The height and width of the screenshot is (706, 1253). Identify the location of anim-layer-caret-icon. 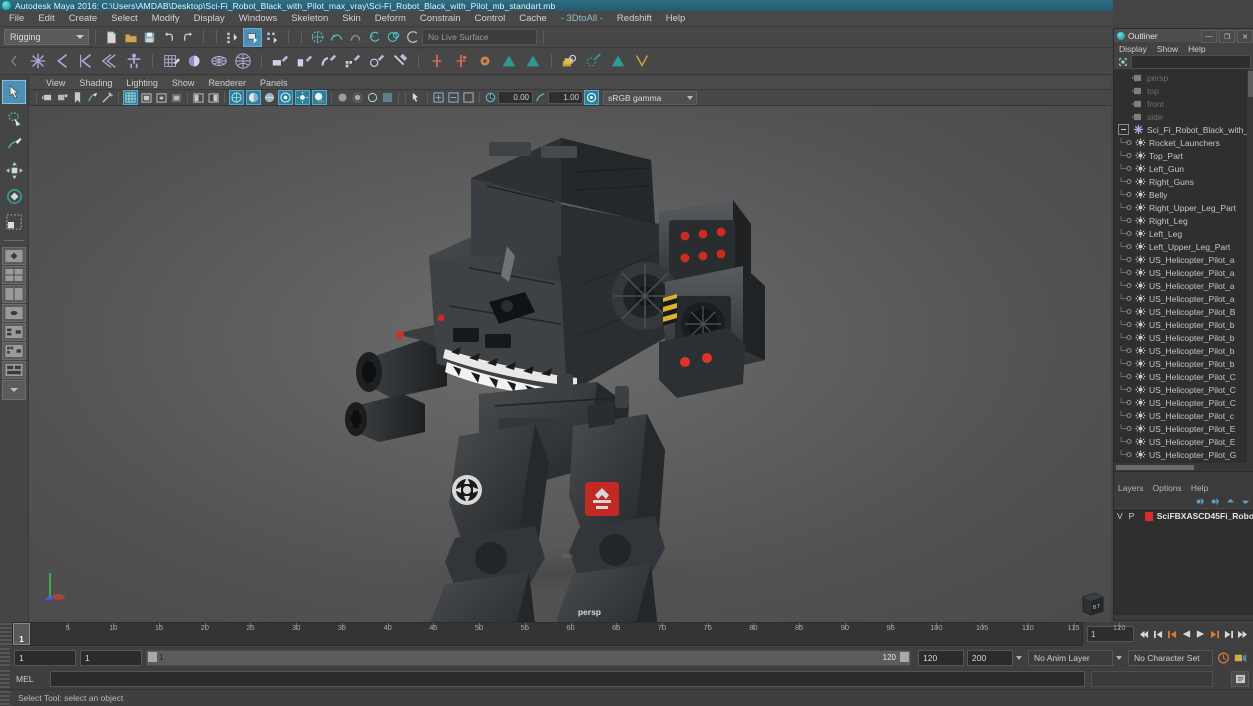
(1019, 658).